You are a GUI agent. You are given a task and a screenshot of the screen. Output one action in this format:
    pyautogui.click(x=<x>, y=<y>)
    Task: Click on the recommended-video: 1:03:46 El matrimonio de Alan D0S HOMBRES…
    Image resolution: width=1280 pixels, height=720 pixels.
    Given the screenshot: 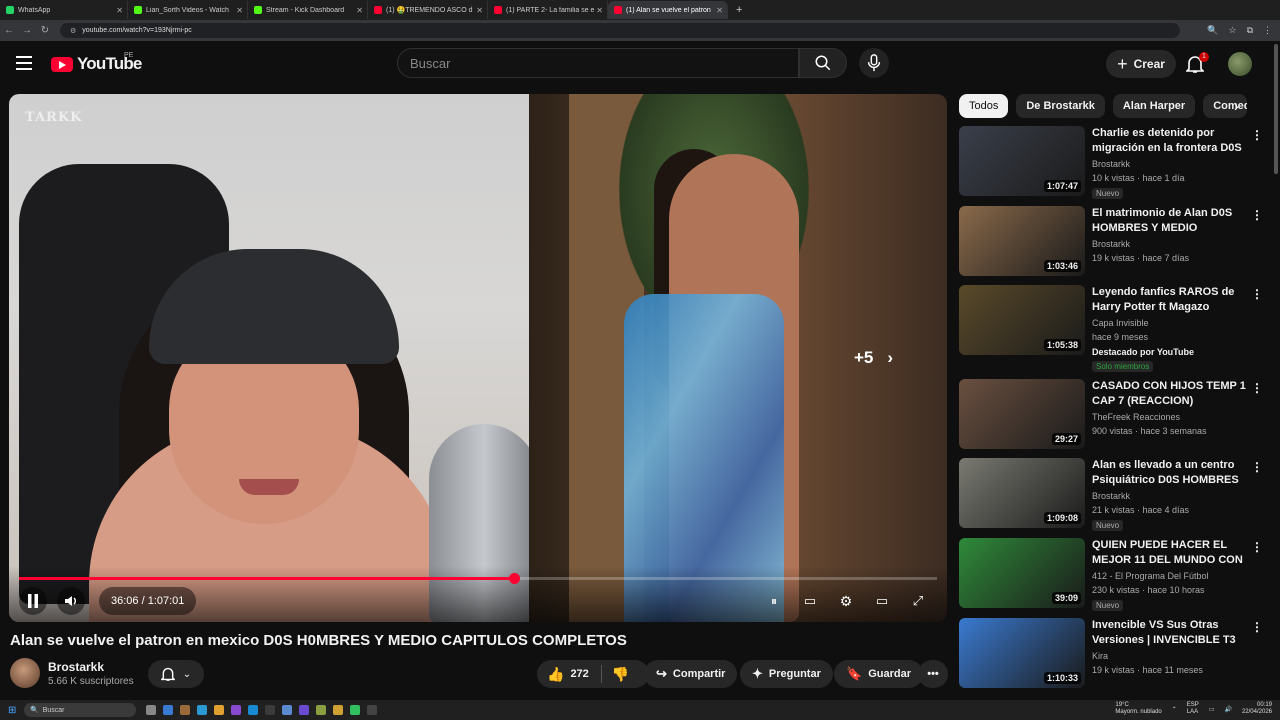 What is the action you would take?
    pyautogui.click(x=1111, y=243)
    